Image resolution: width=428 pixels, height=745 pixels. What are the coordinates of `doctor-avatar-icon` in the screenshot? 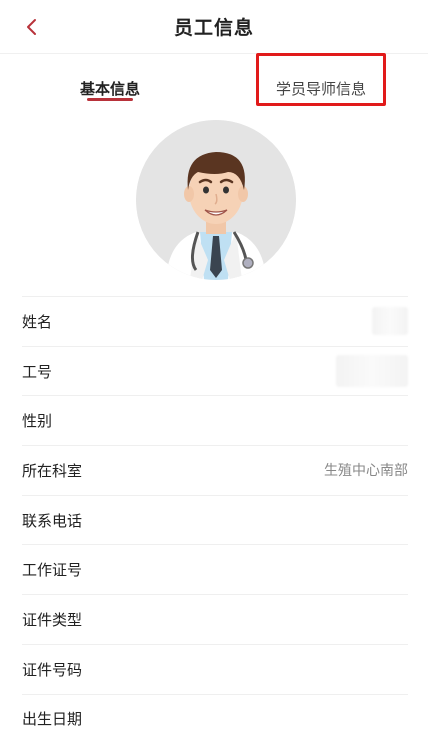 It's located at (216, 200).